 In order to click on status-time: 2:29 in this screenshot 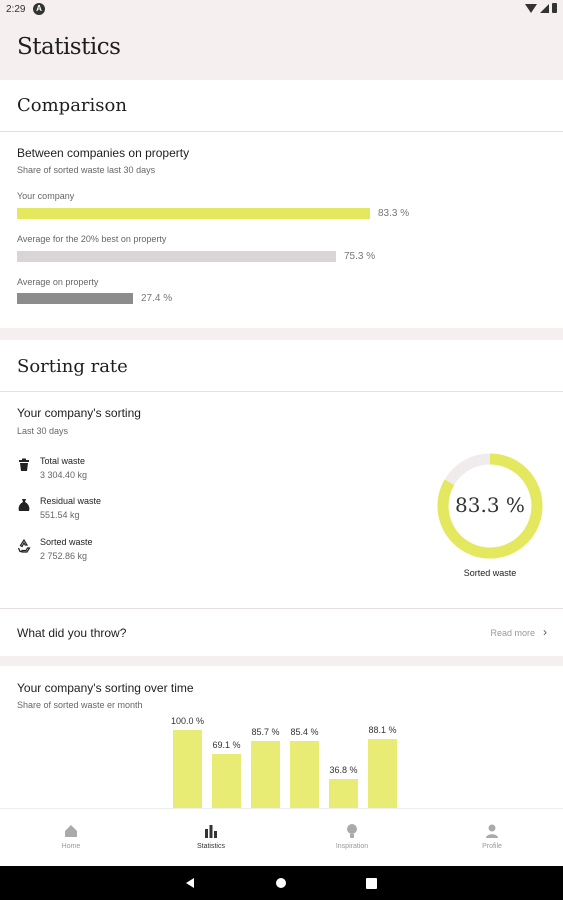, I will do `click(16, 9)`.